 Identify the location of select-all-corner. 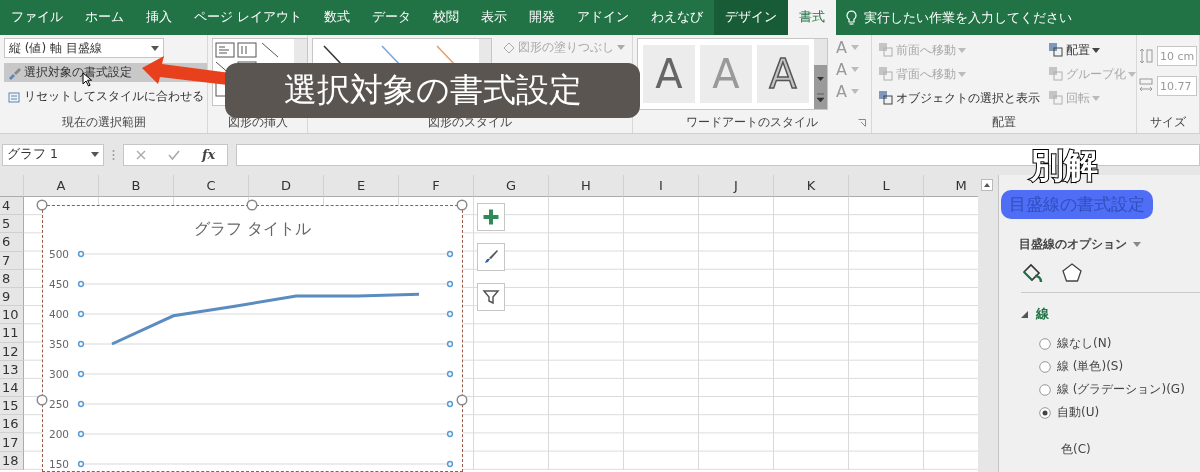
(12, 186).